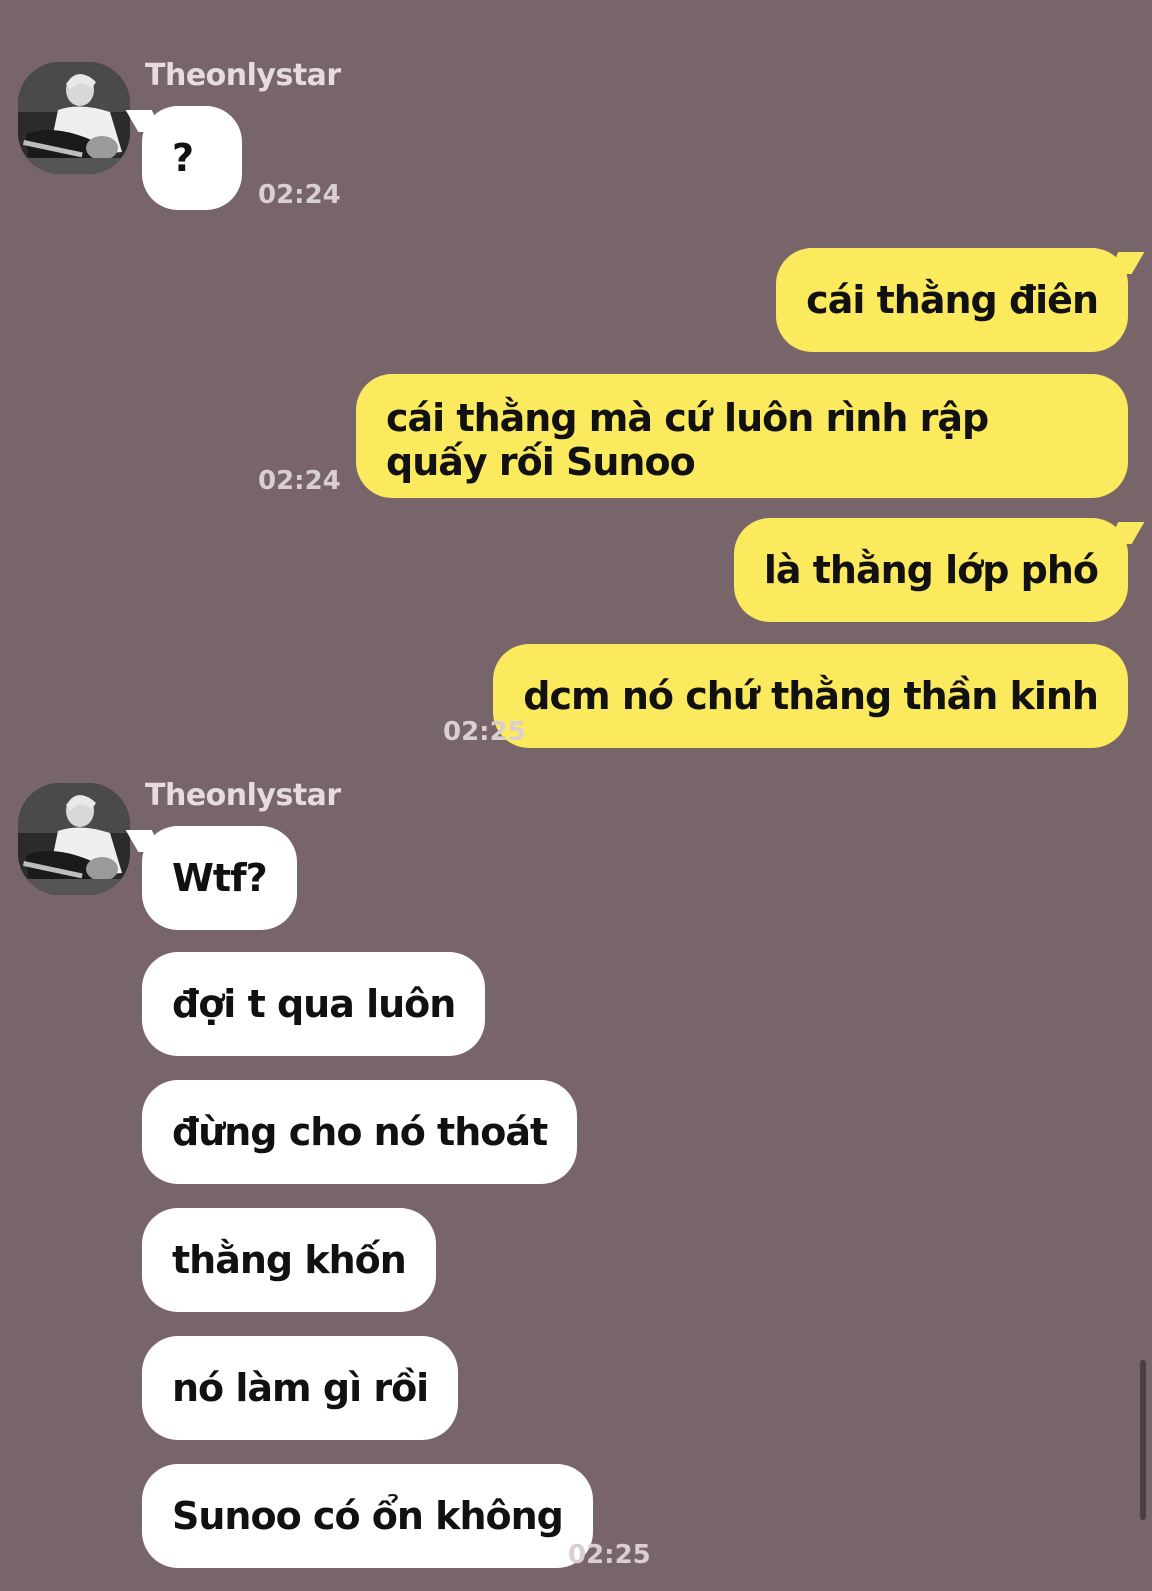 The image size is (1152, 1591). I want to click on message-bubble-incoming: đừng cho nó thoát, so click(360, 1132).